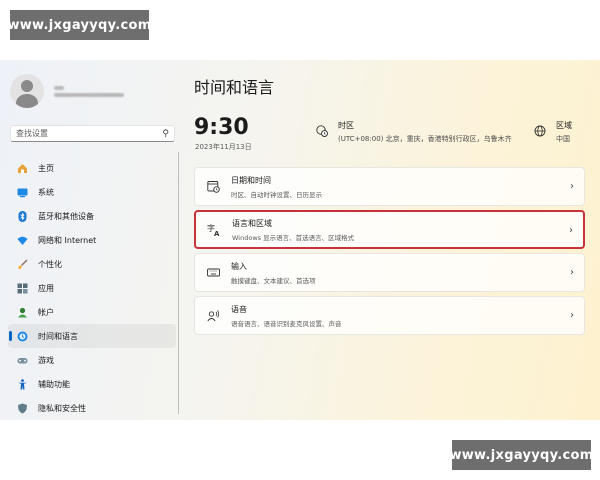 This screenshot has width=600, height=480. What do you see at coordinates (89, 91) in the screenshot?
I see `profile-blurred-text` at bounding box center [89, 91].